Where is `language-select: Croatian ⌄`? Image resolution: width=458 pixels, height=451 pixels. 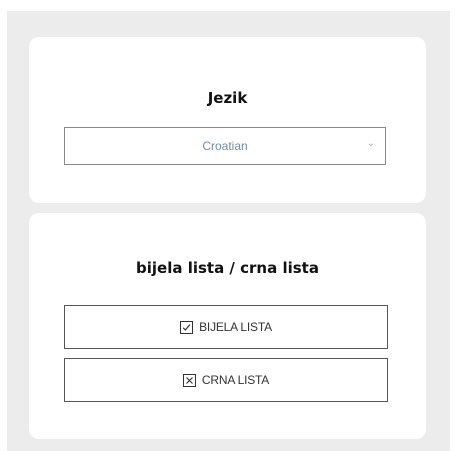 language-select: Croatian ⌄ is located at coordinates (225, 146).